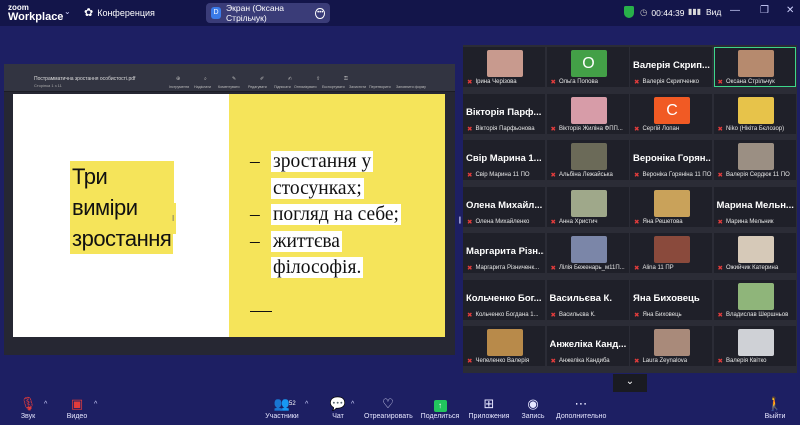  What do you see at coordinates (336, 214) in the screenshot?
I see `bullet-text: погляд на себе;` at bounding box center [336, 214].